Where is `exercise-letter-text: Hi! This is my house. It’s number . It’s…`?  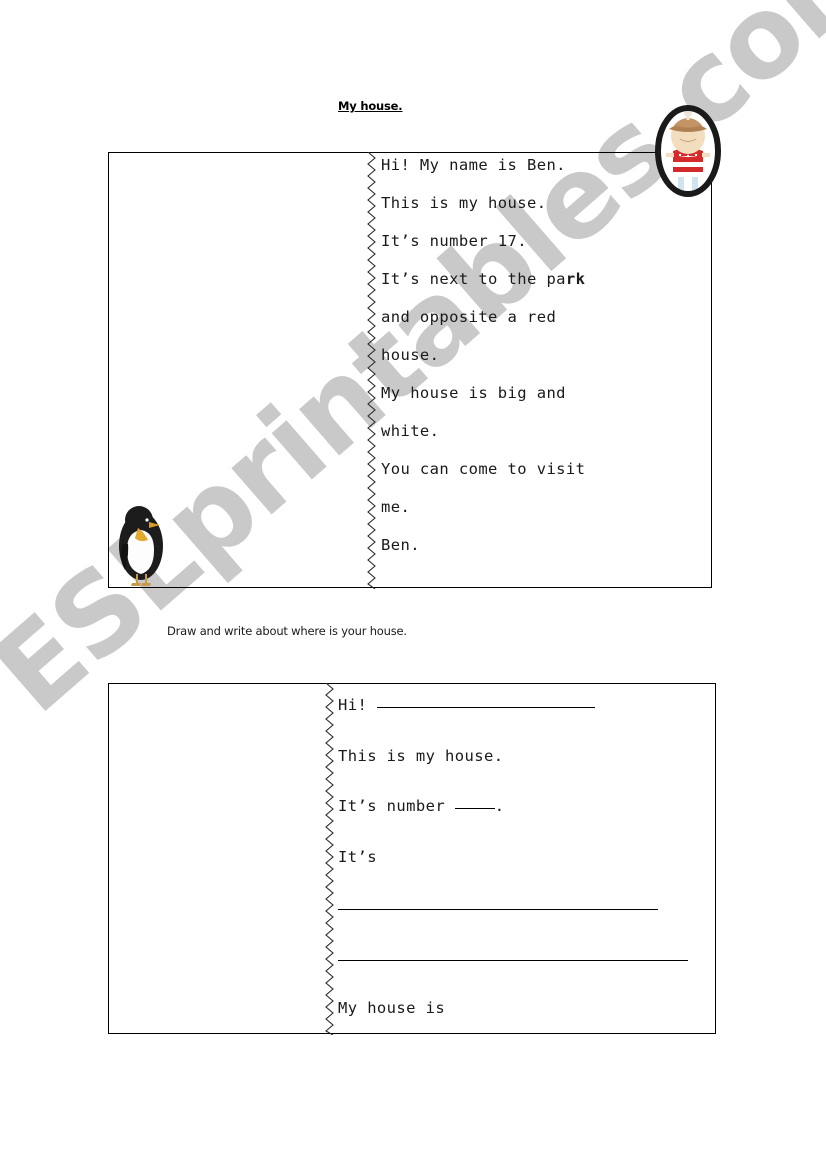 exercise-letter-text: Hi! This is my house. It’s number . It’s… is located at coordinates (513, 857).